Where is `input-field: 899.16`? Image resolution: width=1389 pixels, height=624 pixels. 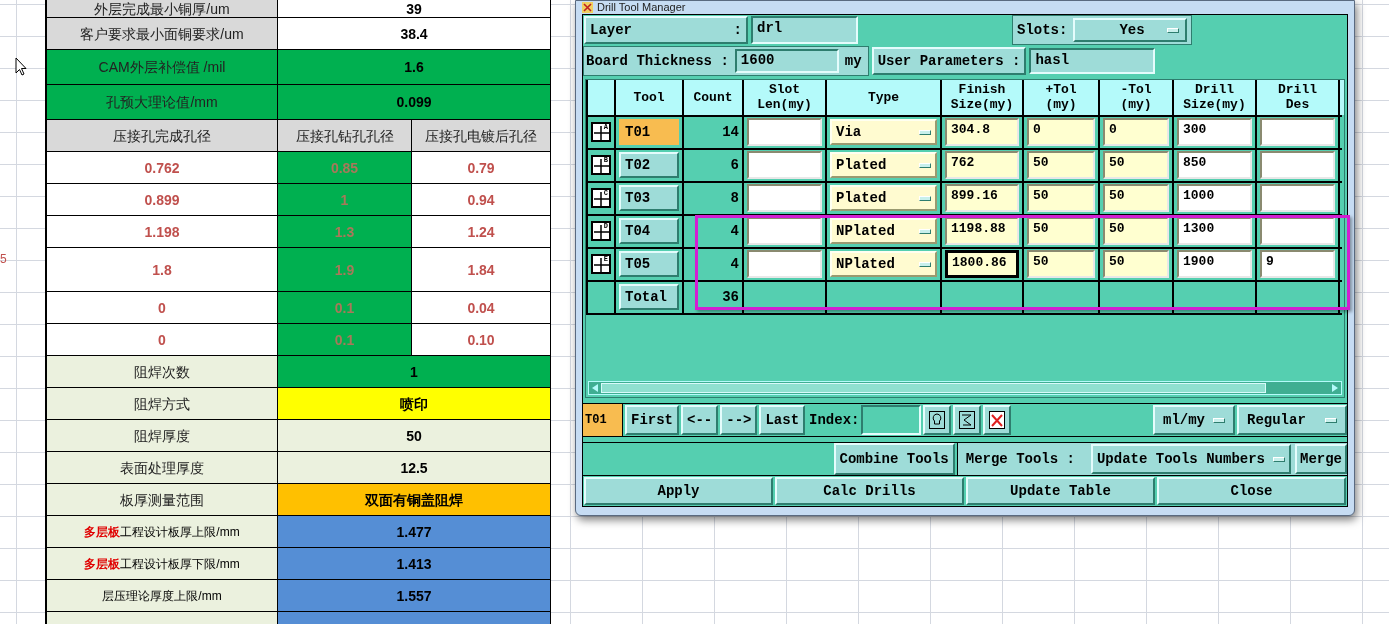
input-field: 899.16 is located at coordinates (982, 198).